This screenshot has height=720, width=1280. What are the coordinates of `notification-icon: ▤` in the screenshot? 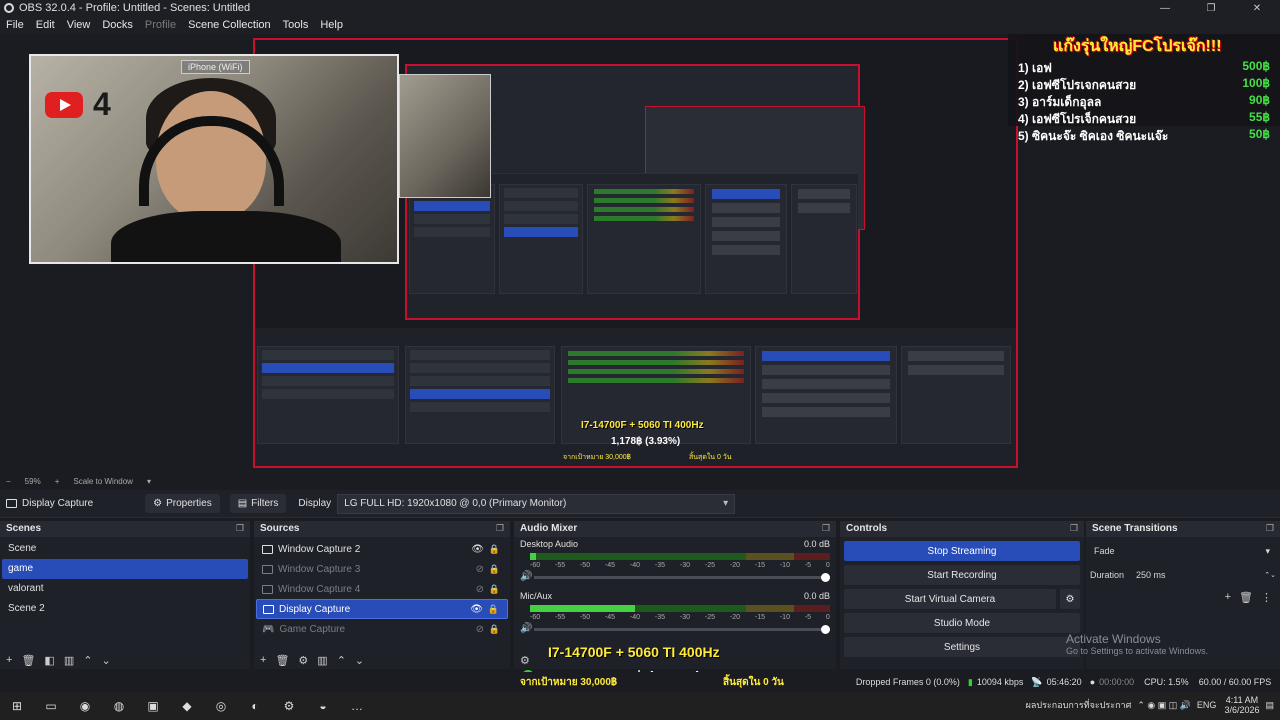 It's located at (1269, 705).